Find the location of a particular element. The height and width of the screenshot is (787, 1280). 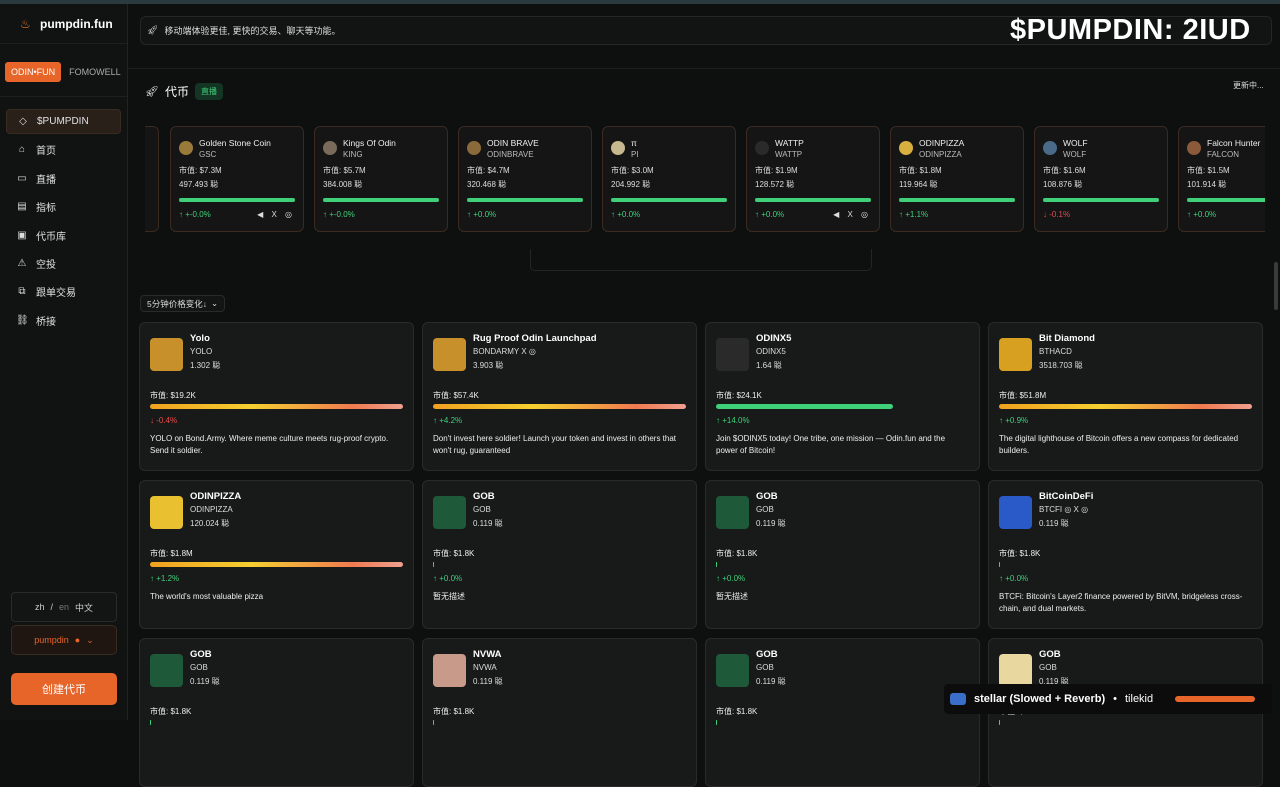

ticker-symbol: KING is located at coordinates (353, 154).